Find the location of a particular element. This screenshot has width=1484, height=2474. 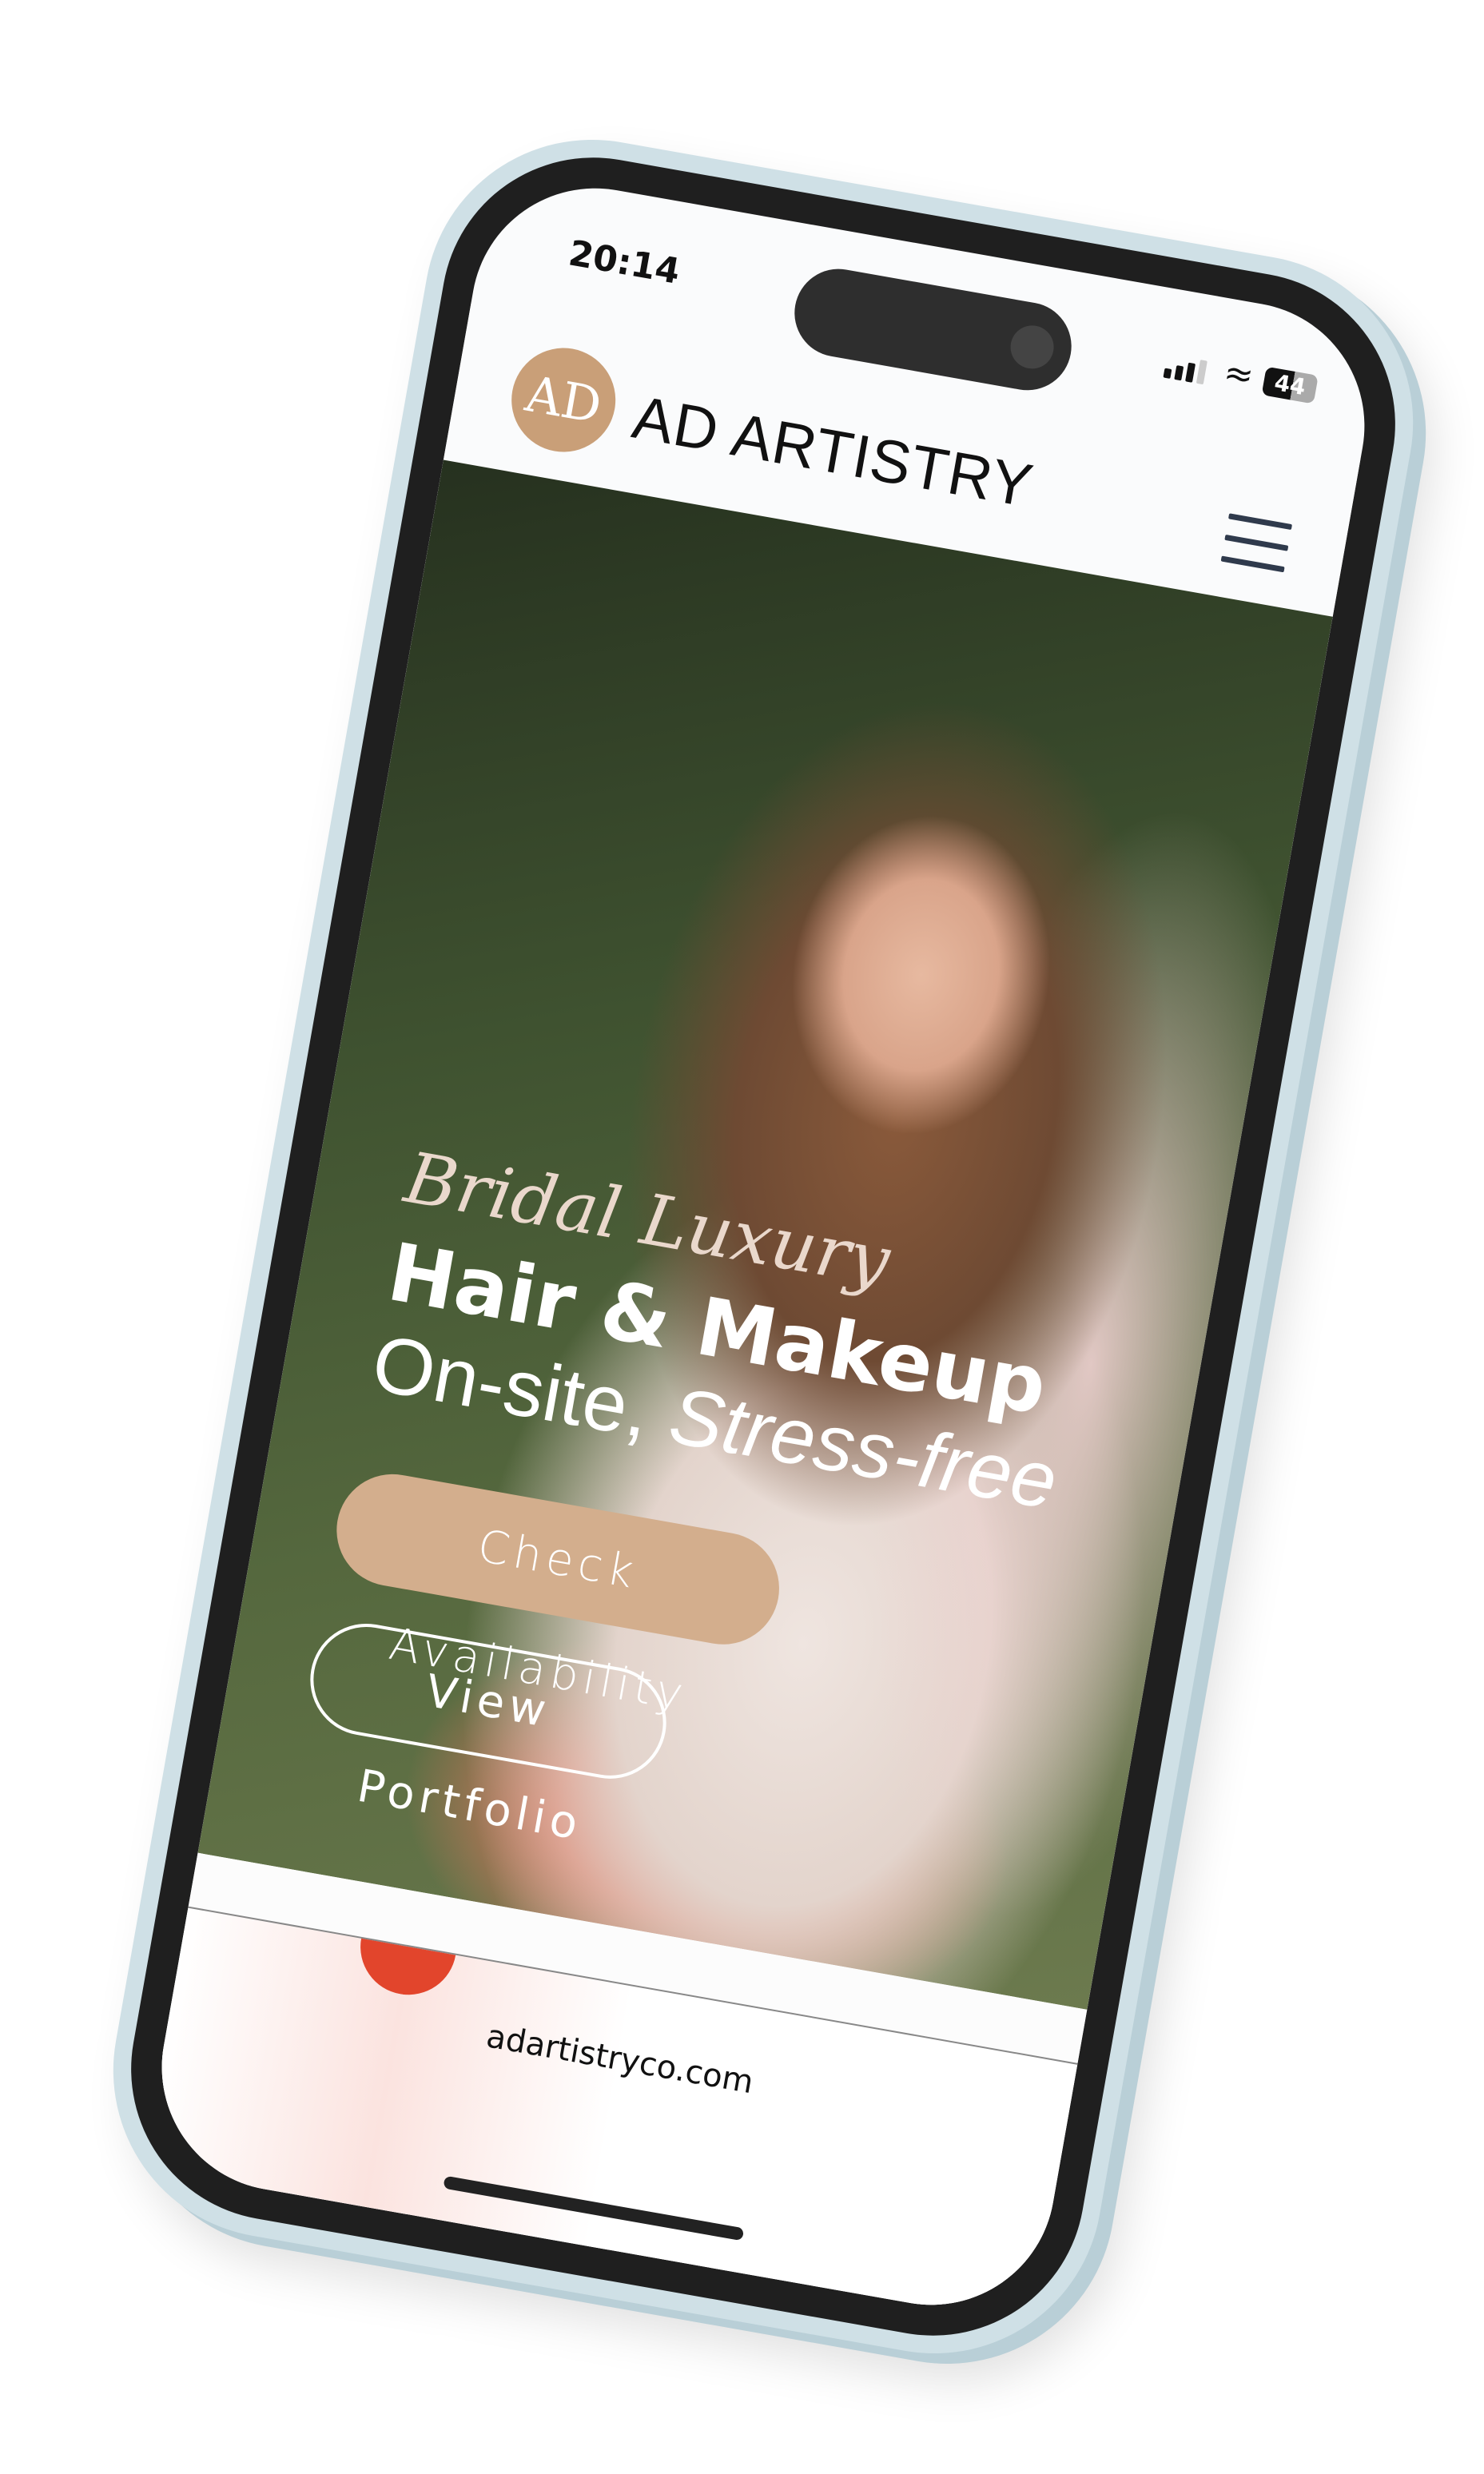

check-availability-button: Check Availability is located at coordinates (558, 1593).